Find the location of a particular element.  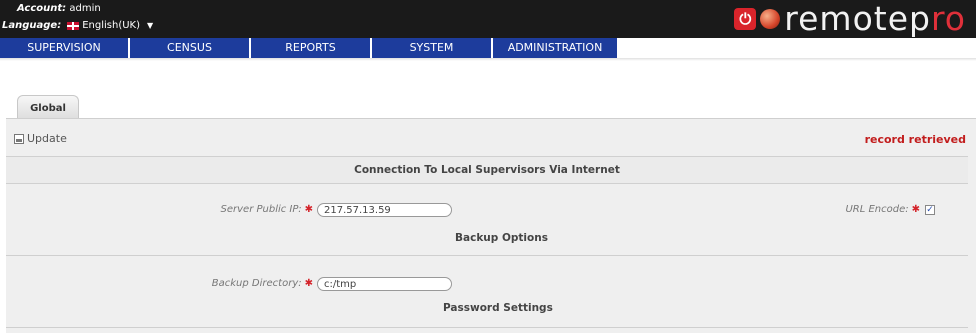

tab-global: Global is located at coordinates (48, 107).